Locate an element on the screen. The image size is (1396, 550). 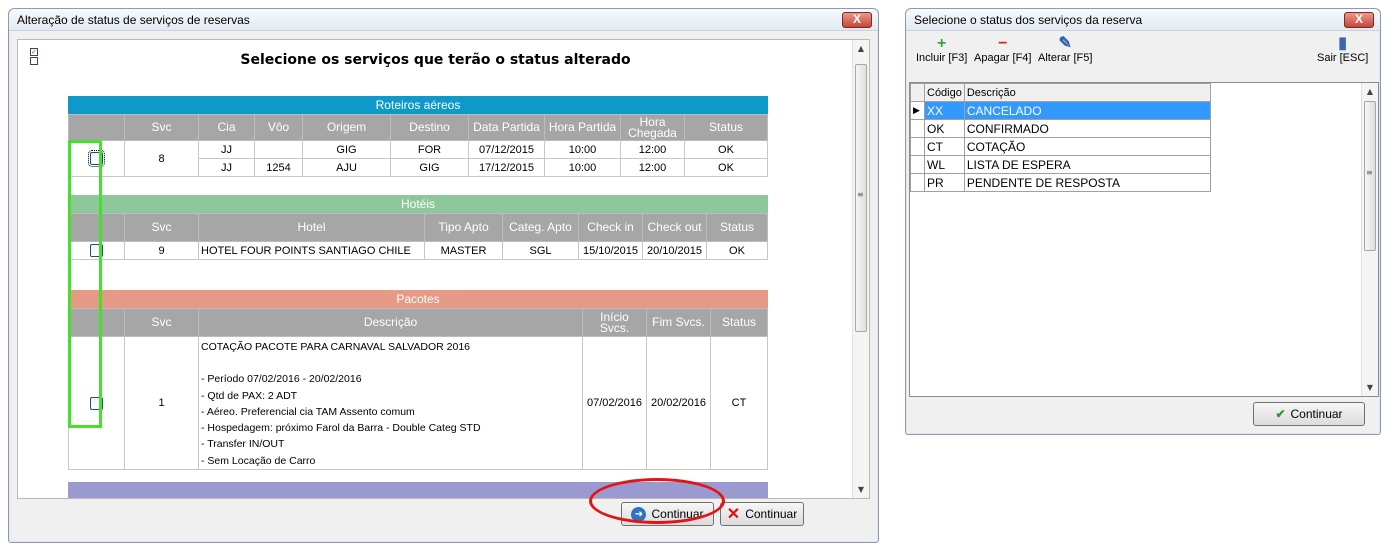
cell: MASTER is located at coordinates (463, 250).